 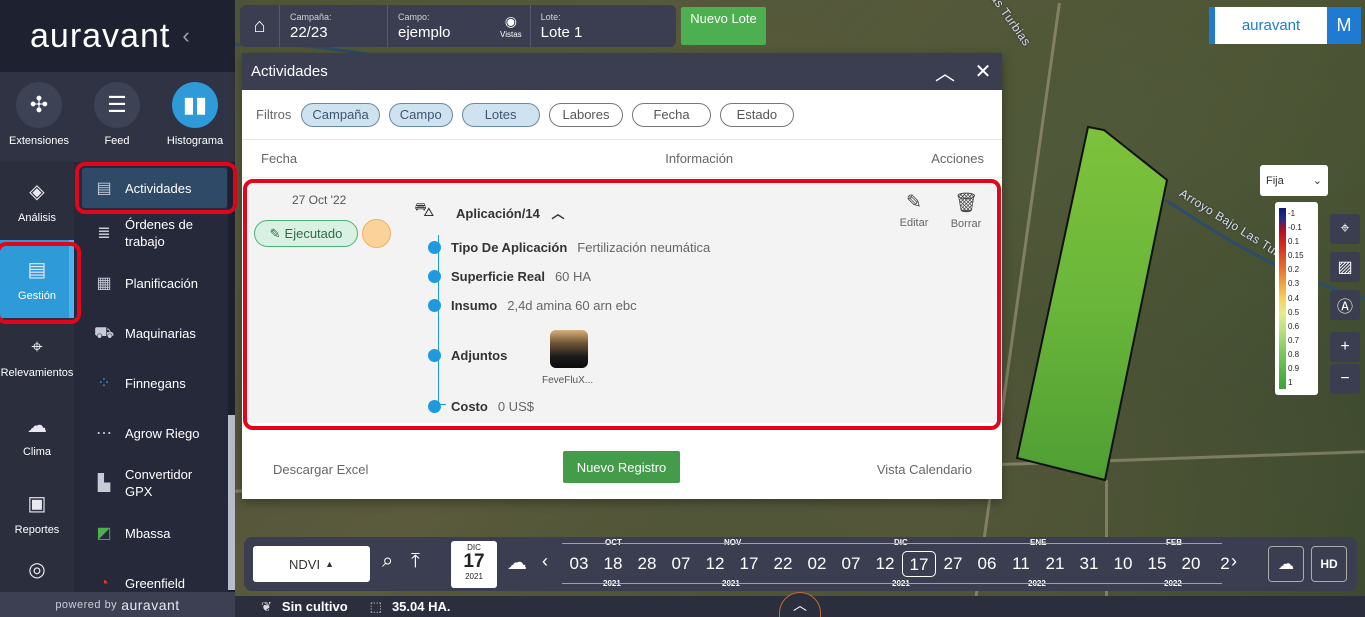 What do you see at coordinates (154, 433) in the screenshot?
I see `subnav-agrow-riego: ⋯ Agrow Riego` at bounding box center [154, 433].